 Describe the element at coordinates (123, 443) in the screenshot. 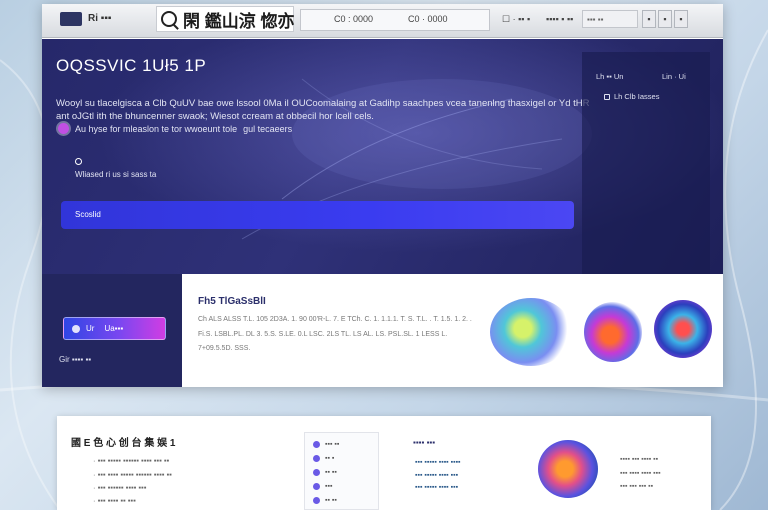

I see `card-title: 國 E 色 心 创 台 集 娱 1` at that location.